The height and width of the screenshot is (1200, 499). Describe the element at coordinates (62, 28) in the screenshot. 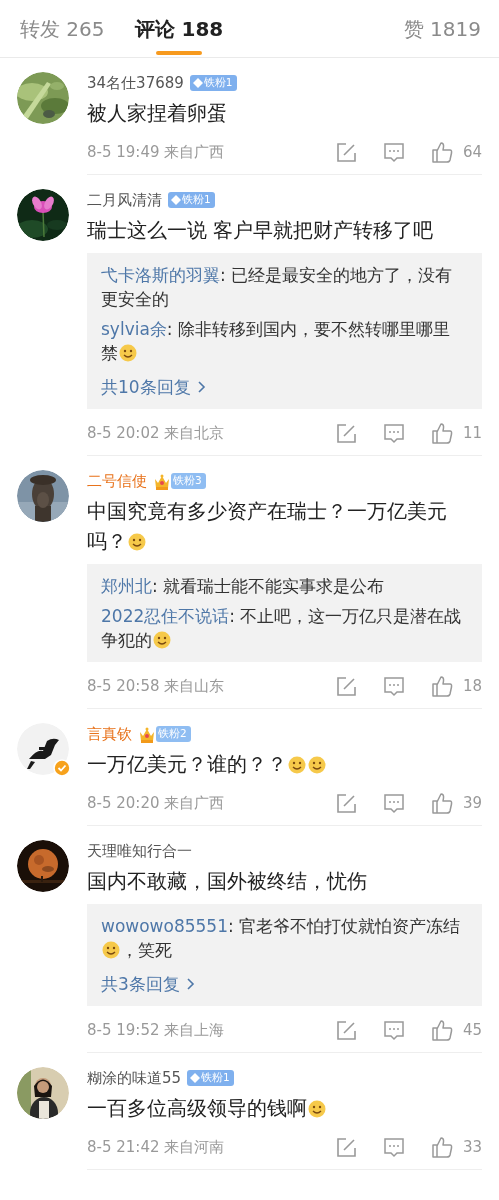

I see `tab: 转发 265` at that location.